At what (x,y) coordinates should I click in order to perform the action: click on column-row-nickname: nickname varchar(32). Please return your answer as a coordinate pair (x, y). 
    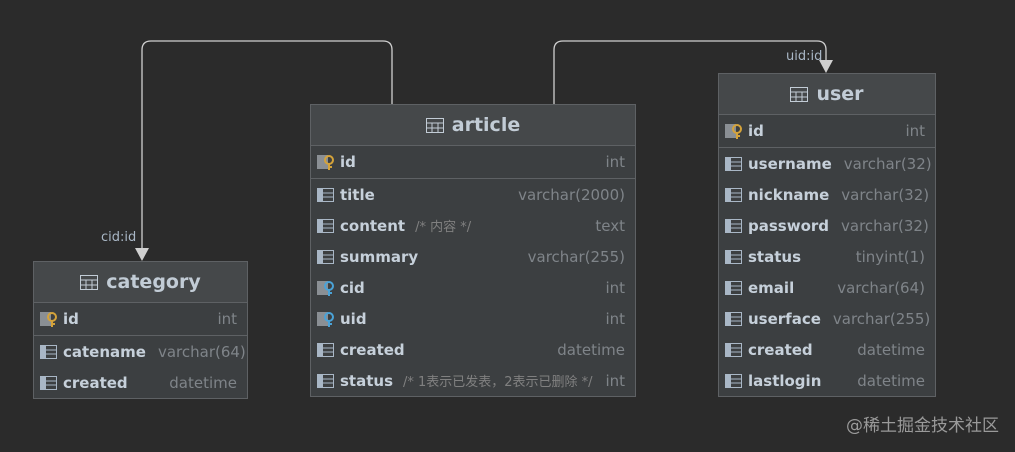
    Looking at the image, I should click on (827, 194).